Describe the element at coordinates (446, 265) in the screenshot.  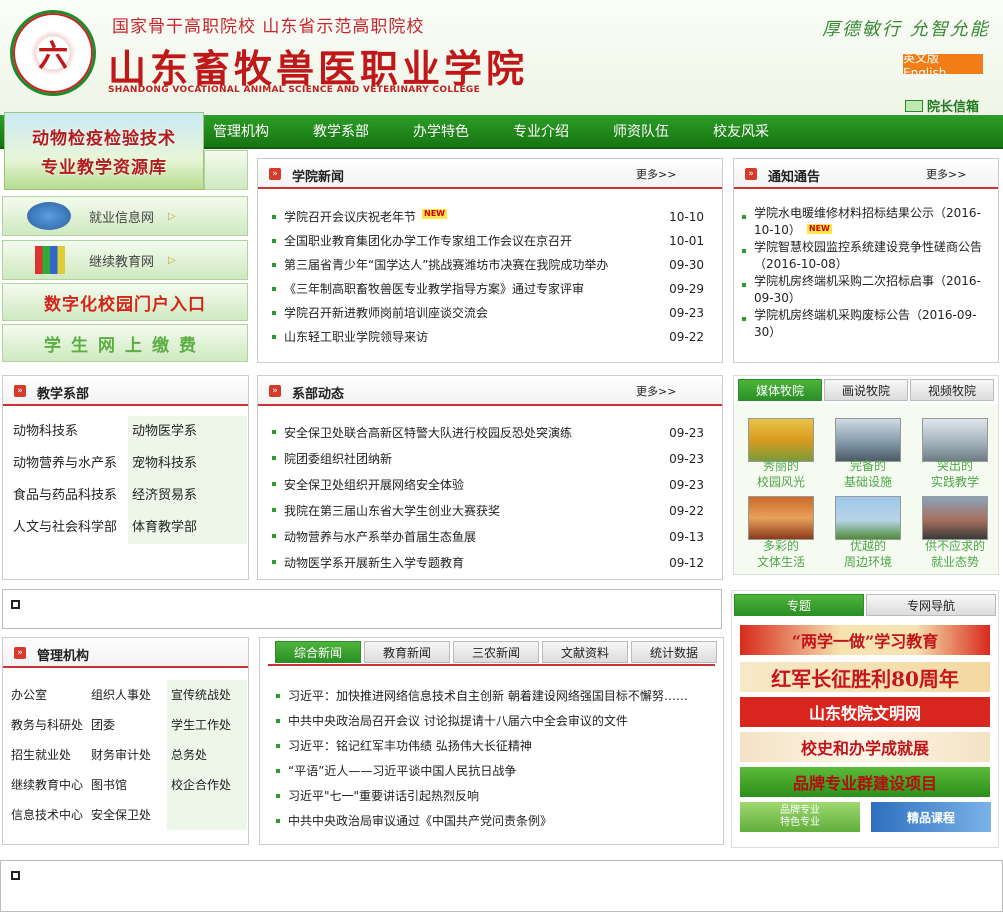
I see `news-title: 第三届省青少年“国学达人”挑战赛潍坊市决赛在我院成功举办` at that location.